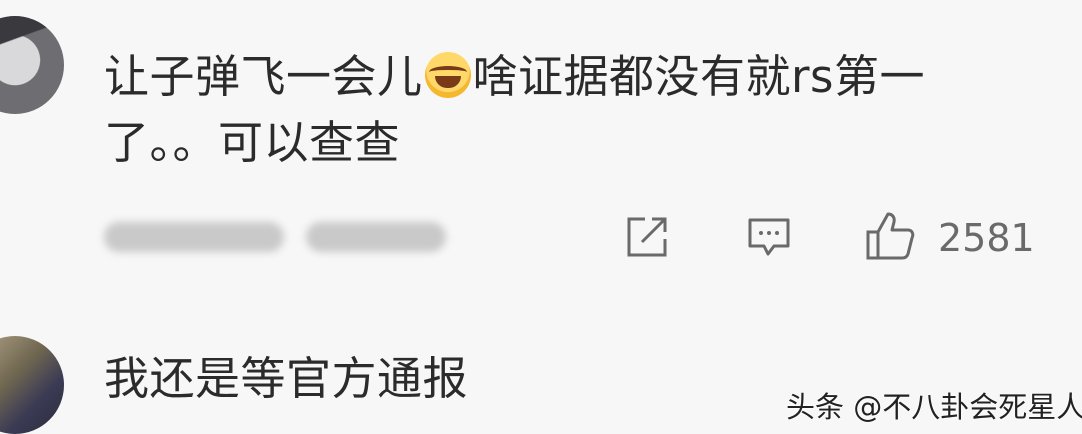 The height and width of the screenshot is (434, 1082). Describe the element at coordinates (252, 142) in the screenshot. I see `comment-text-line: 了。。可以查查` at that location.